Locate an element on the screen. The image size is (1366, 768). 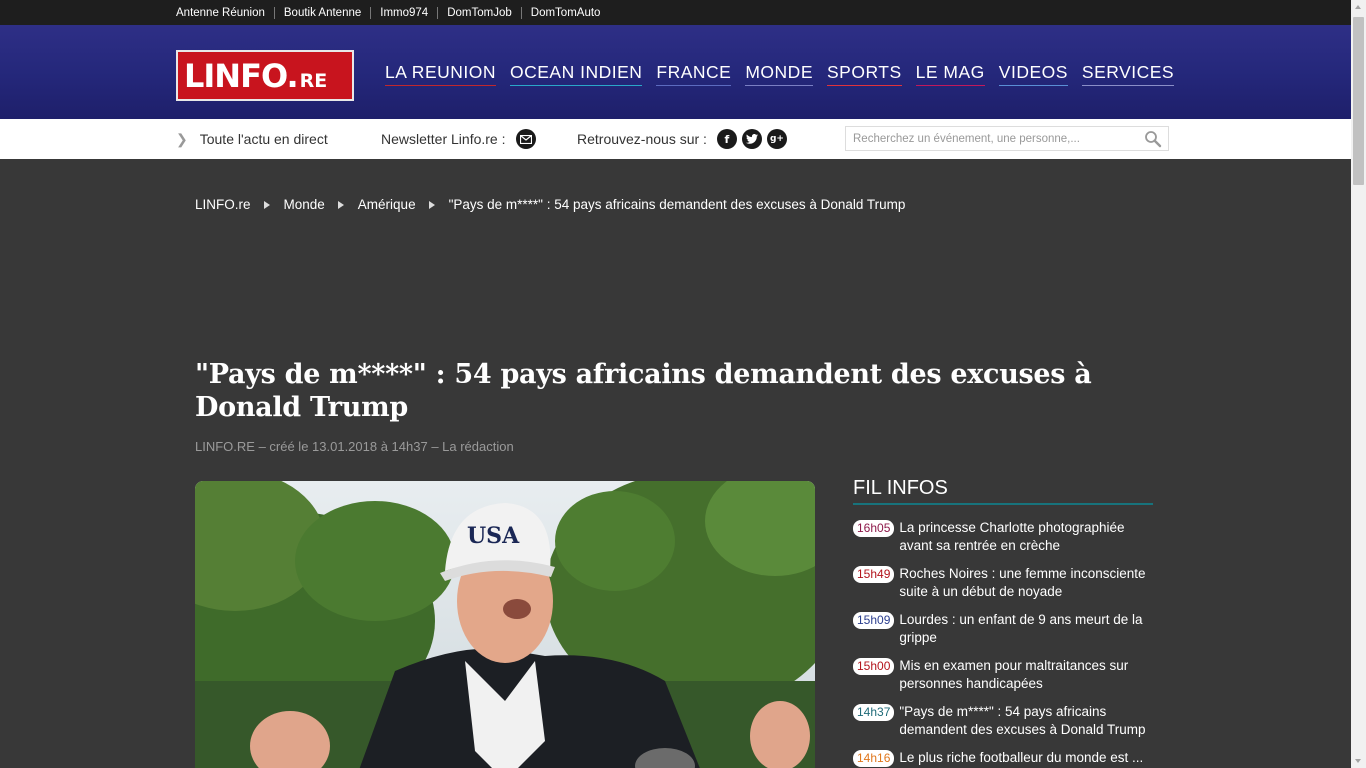
partner-link: Boutik Antenne is located at coordinates (321, 12).